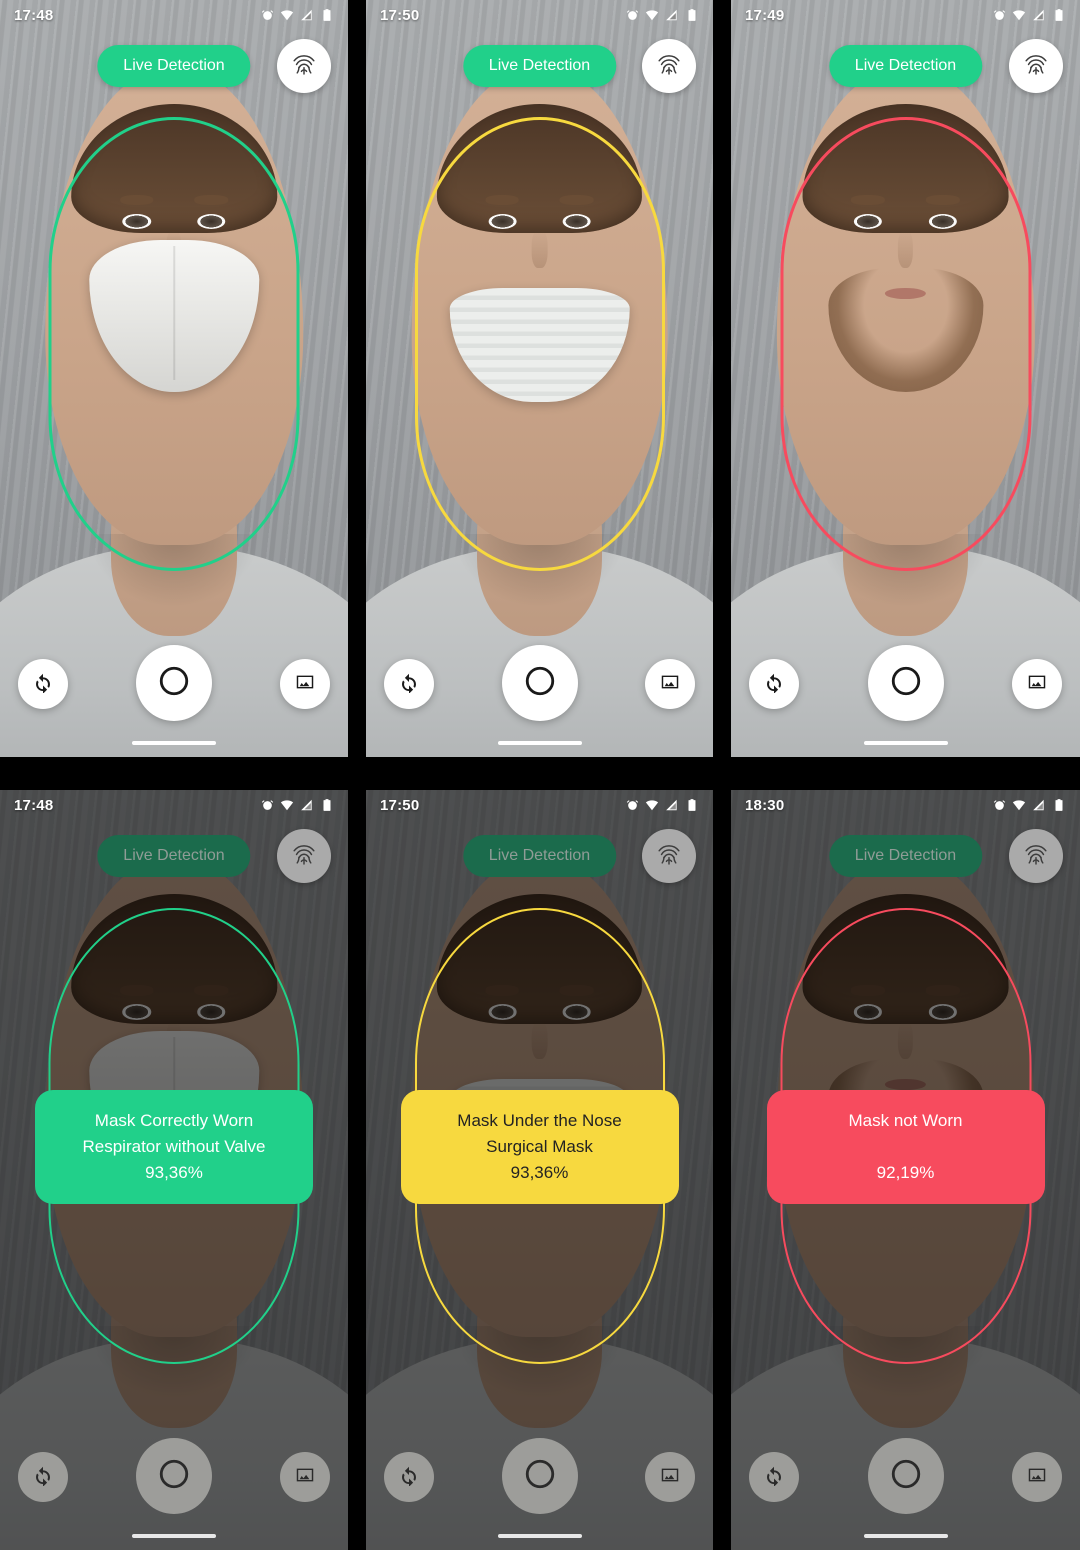 The width and height of the screenshot is (1080, 1550). I want to click on result-detail: Respirator without Valve, so click(174, 1146).